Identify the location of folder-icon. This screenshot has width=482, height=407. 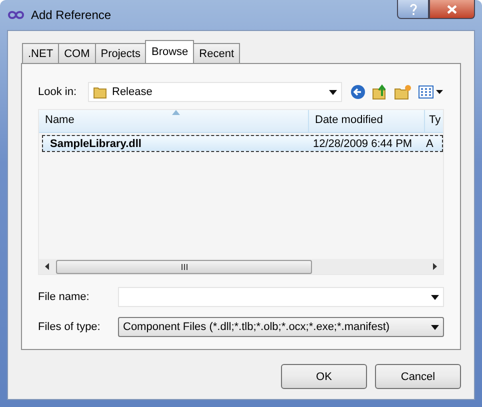
(100, 92).